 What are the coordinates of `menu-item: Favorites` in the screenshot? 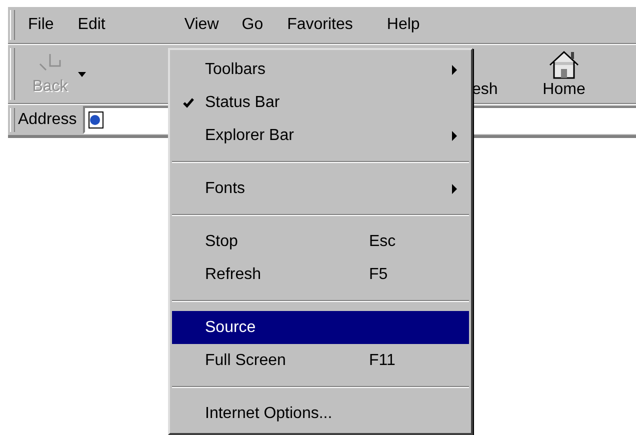 It's located at (320, 25).